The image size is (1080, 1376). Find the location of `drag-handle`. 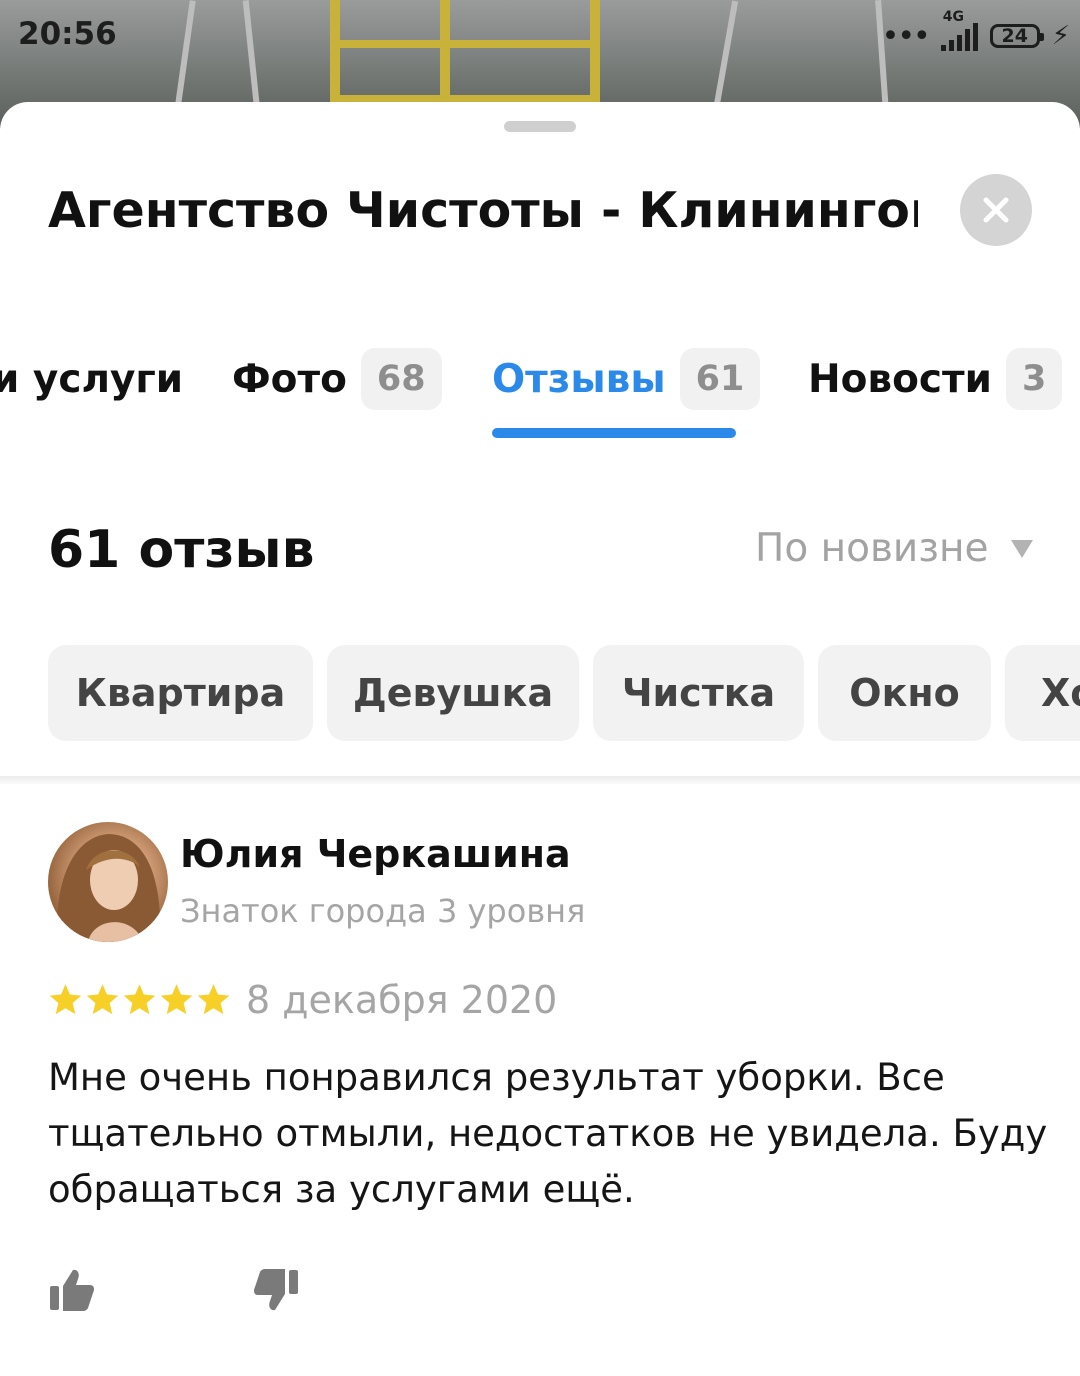

drag-handle is located at coordinates (540, 126).